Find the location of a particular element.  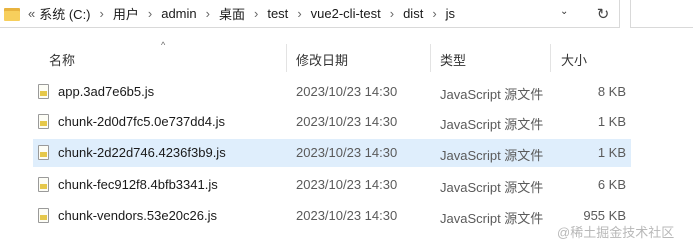

column-header-size: 大小 is located at coordinates (574, 59).